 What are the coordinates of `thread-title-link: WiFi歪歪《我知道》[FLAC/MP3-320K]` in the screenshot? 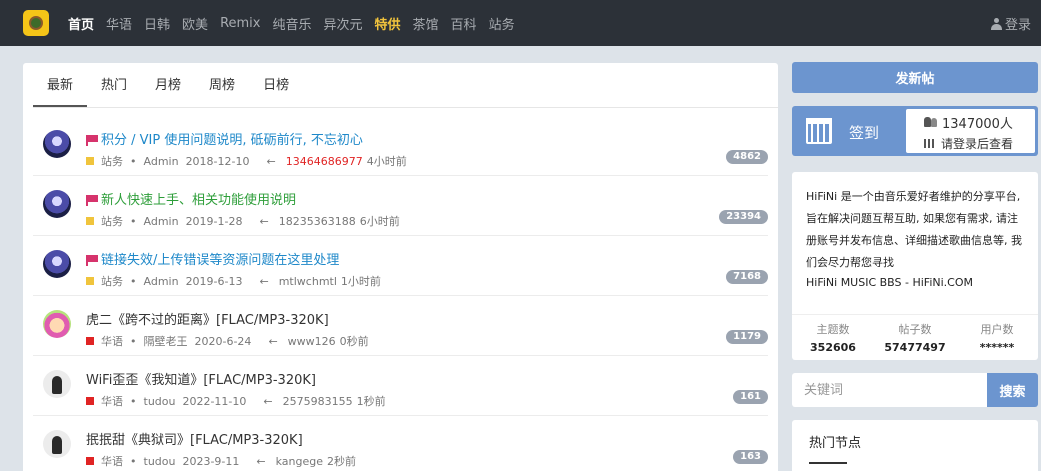 It's located at (201, 378).